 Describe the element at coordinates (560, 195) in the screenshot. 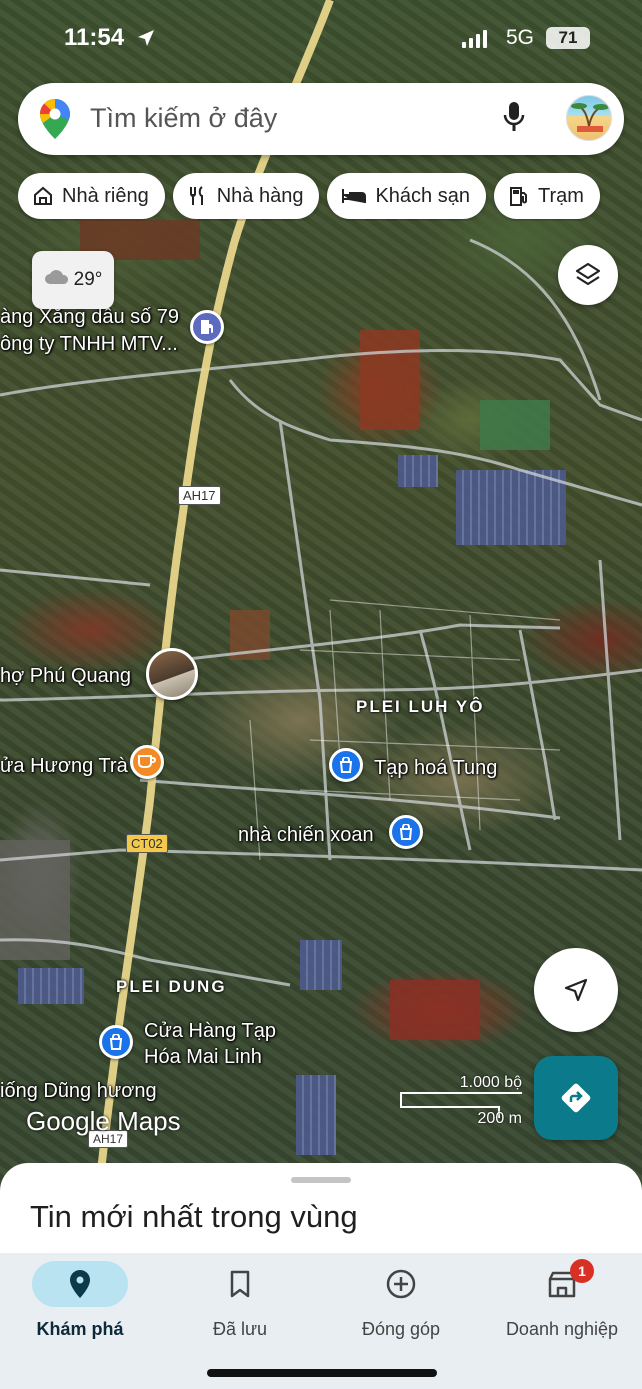

I see `chip-gas-stations-label: Trạm` at that location.